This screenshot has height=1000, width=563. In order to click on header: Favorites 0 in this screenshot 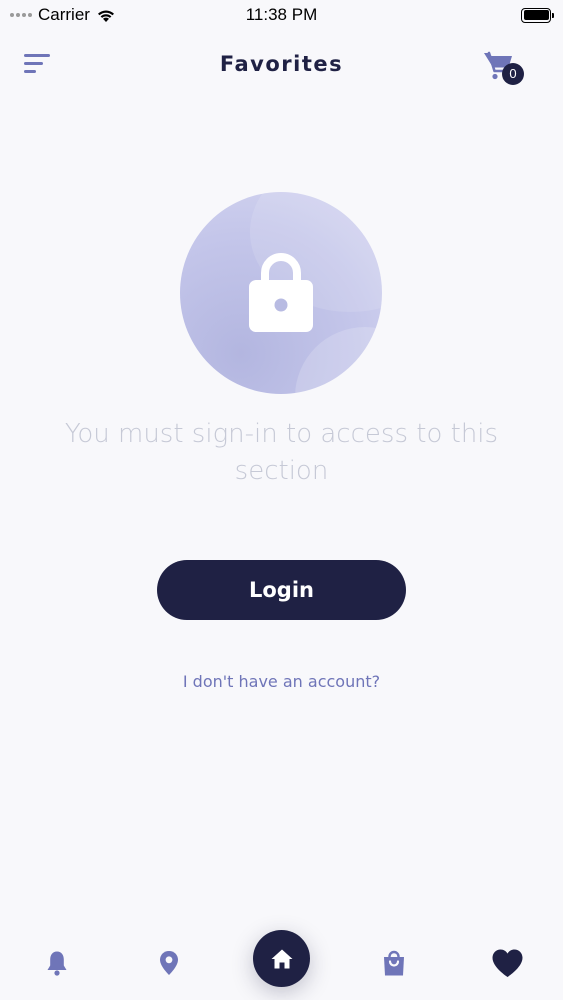, I will do `click(281, 66)`.